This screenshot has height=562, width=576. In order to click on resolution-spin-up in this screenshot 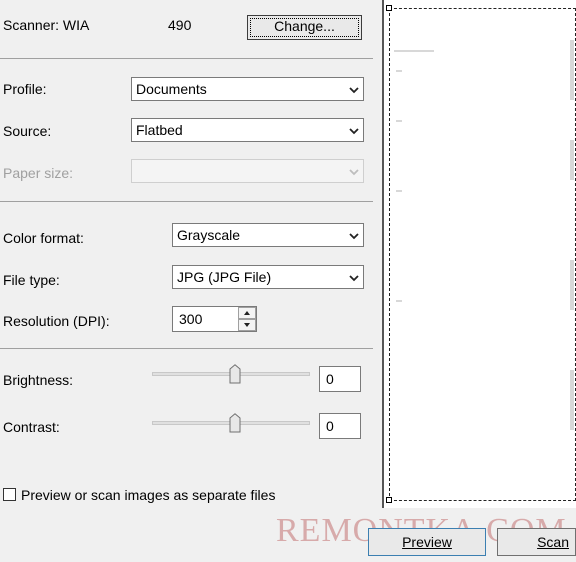, I will do `click(247, 313)`.